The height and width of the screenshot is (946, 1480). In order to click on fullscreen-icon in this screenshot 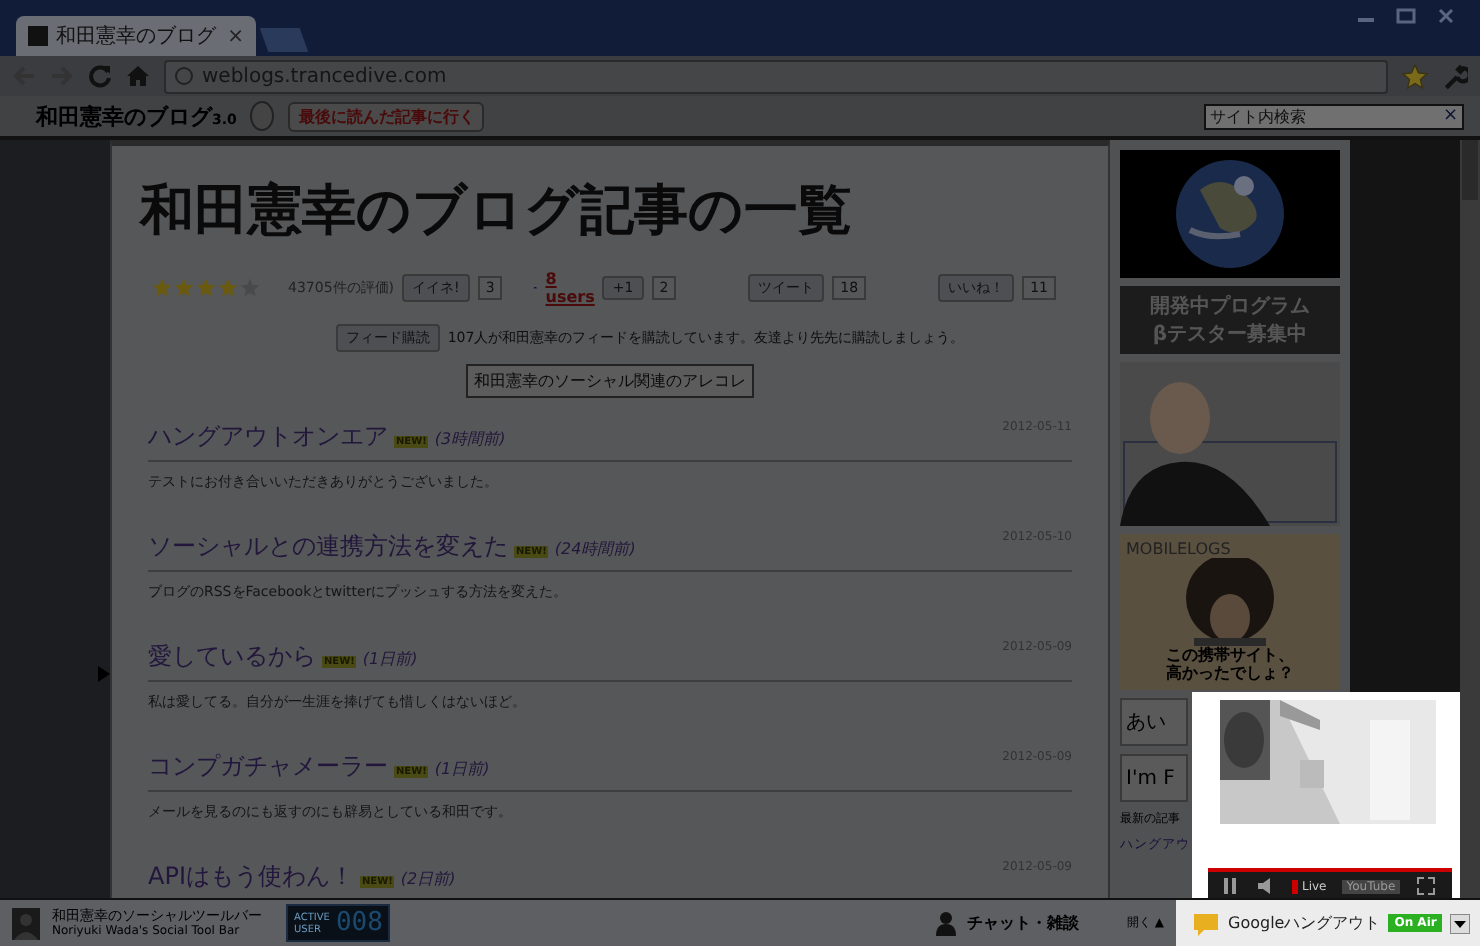, I will do `click(1425, 886)`.